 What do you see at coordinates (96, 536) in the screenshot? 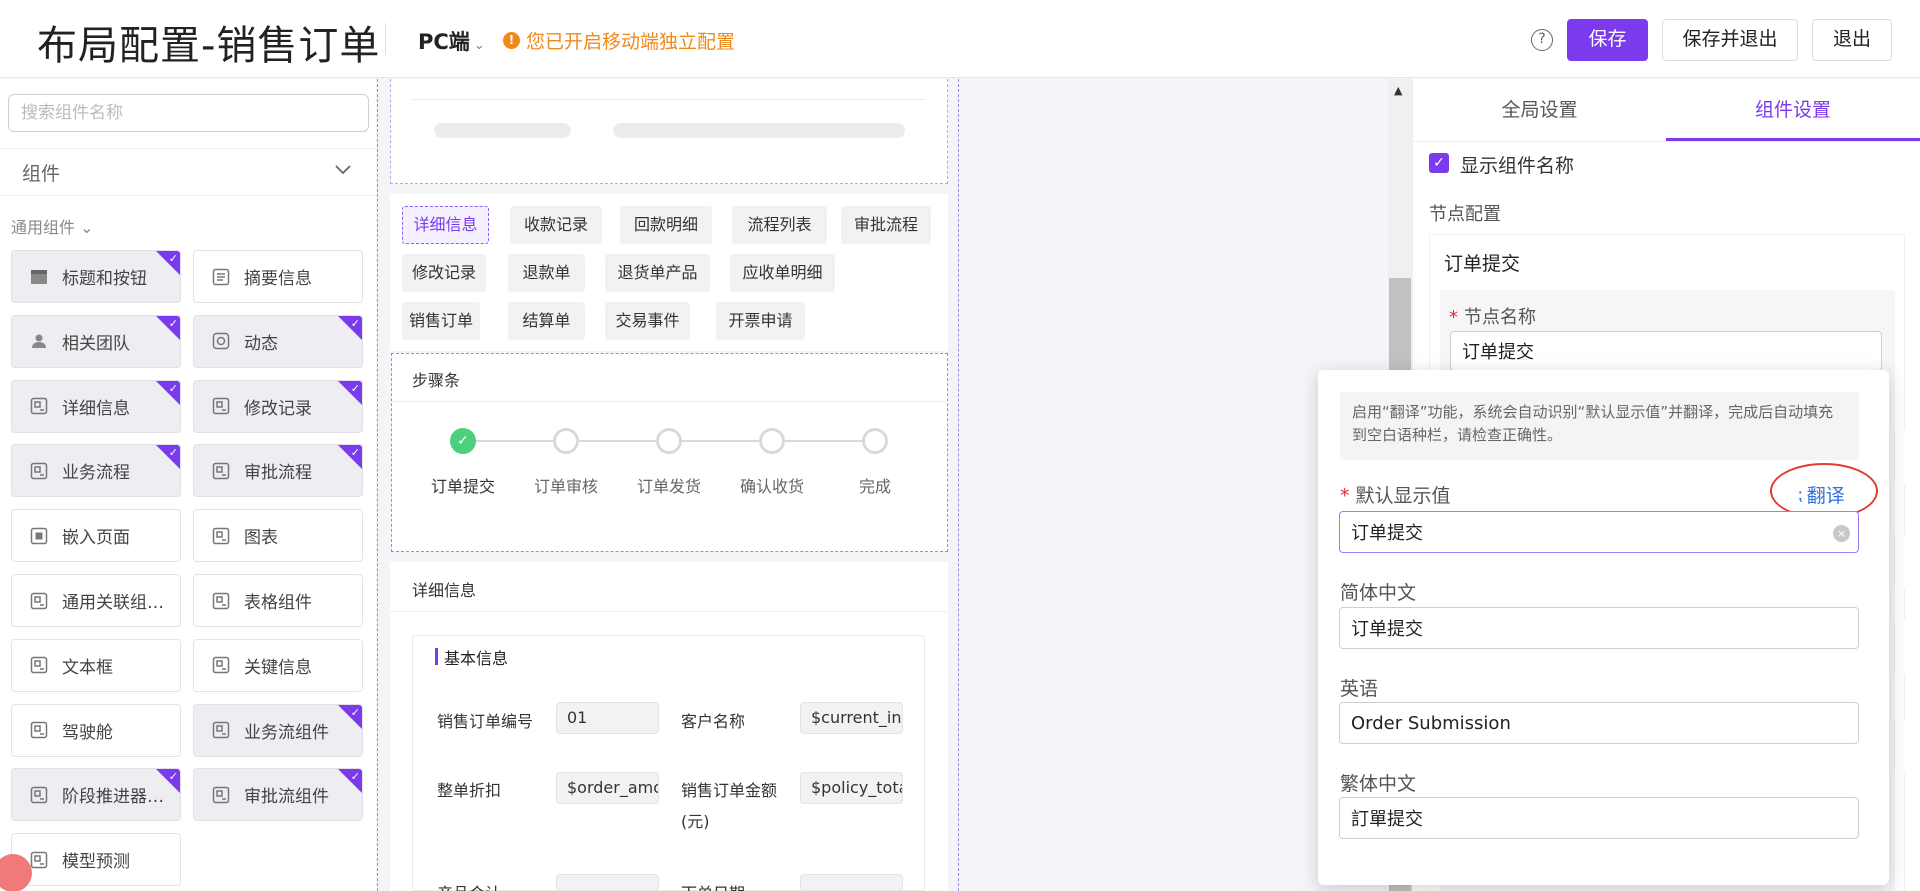
I see `component-tile: 嵌入页面` at bounding box center [96, 536].